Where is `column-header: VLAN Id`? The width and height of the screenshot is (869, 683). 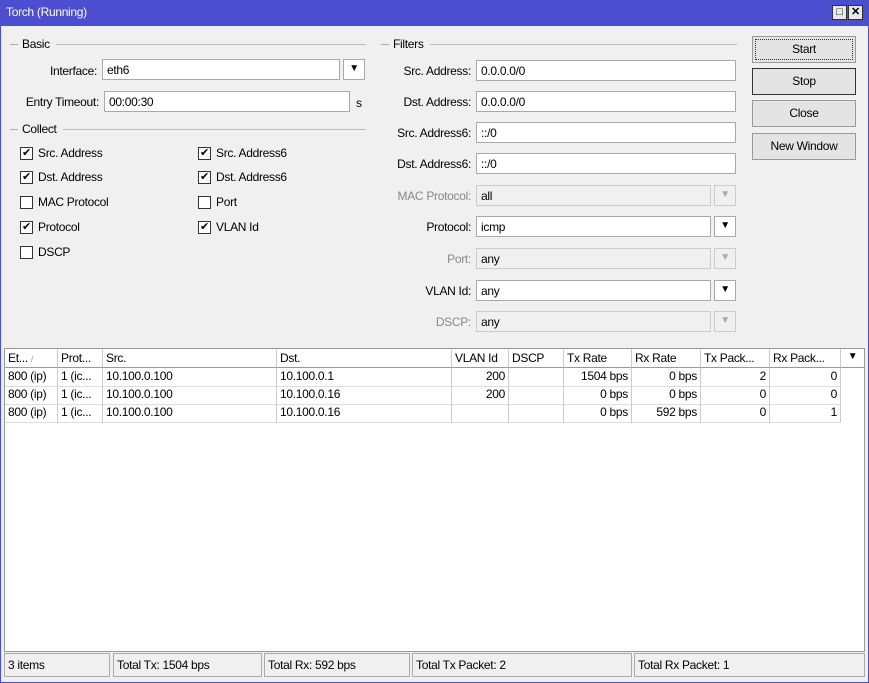 column-header: VLAN Id is located at coordinates (480, 358).